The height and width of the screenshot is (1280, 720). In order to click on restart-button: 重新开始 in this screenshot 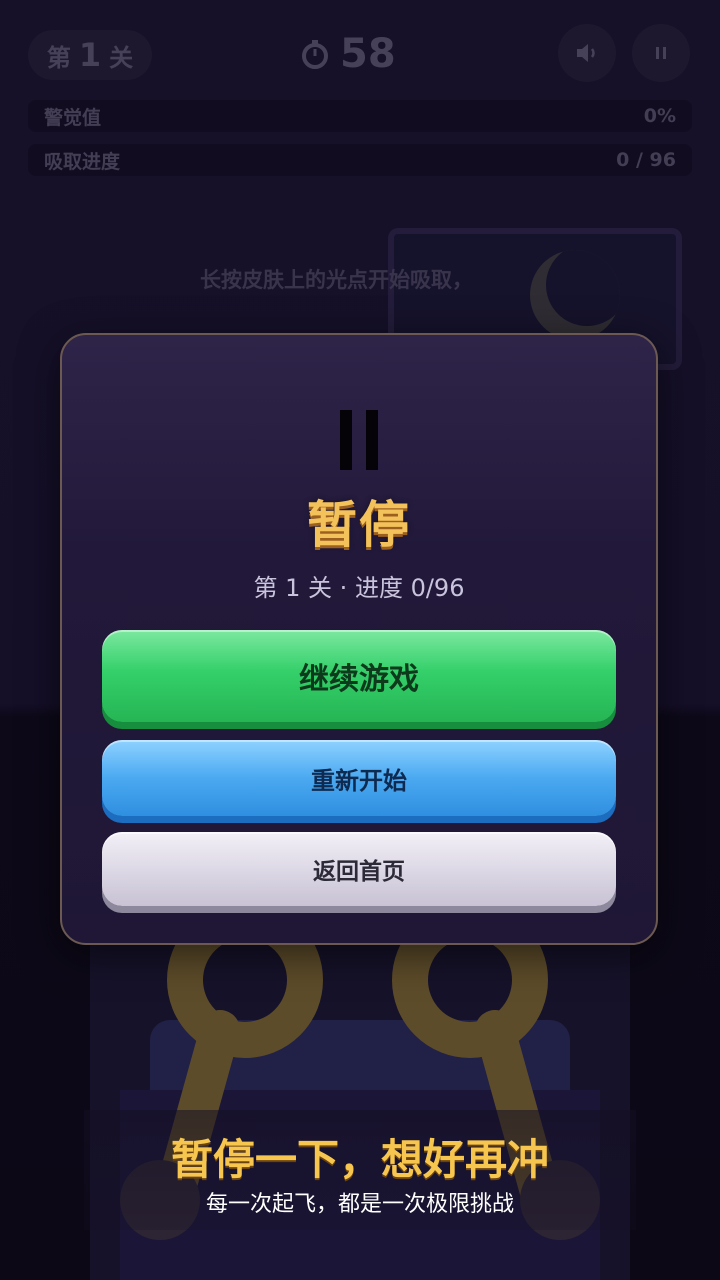, I will do `click(359, 778)`.